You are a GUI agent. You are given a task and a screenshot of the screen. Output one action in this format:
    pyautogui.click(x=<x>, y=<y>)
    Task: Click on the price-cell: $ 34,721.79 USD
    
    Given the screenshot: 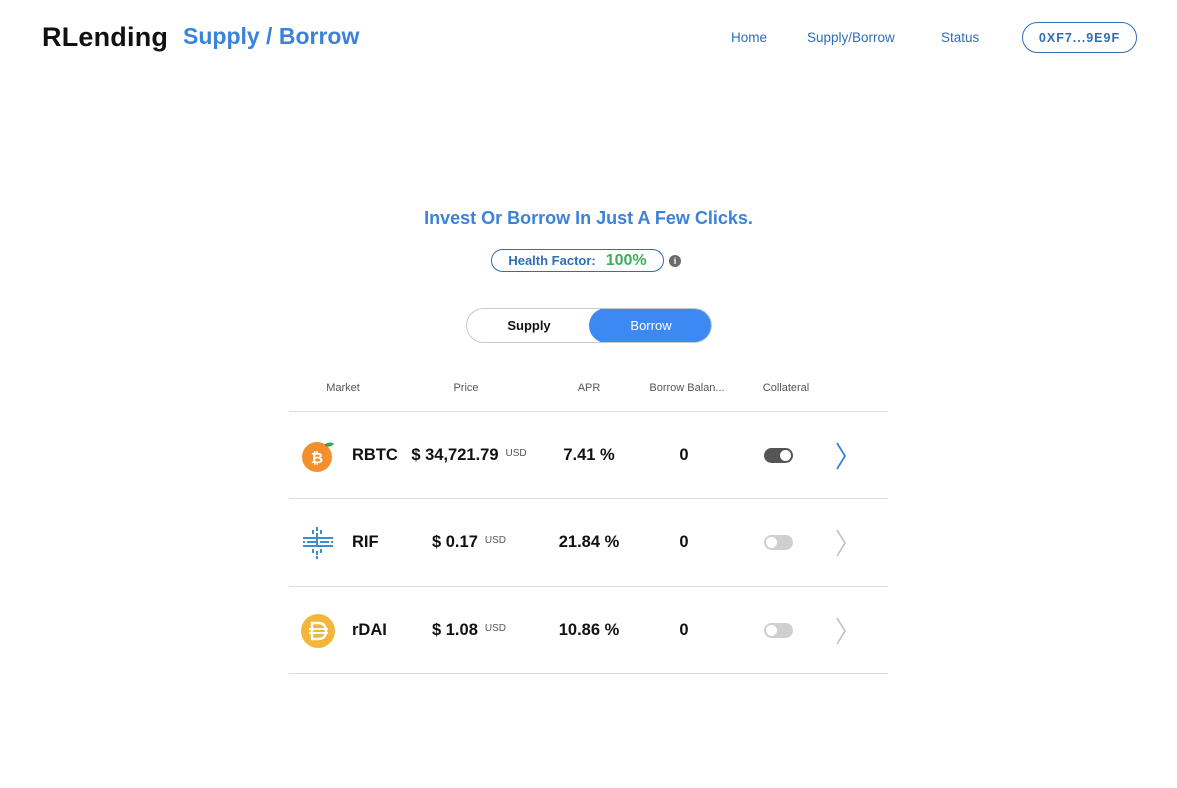 What is the action you would take?
    pyautogui.click(x=469, y=455)
    